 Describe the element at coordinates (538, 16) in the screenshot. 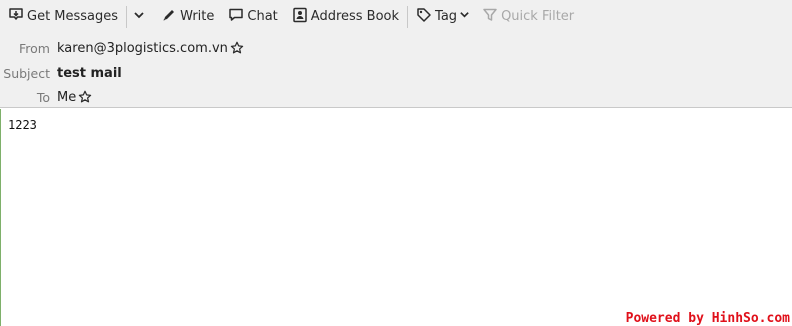

I see `quick-filter-label: Quick Filter` at that location.